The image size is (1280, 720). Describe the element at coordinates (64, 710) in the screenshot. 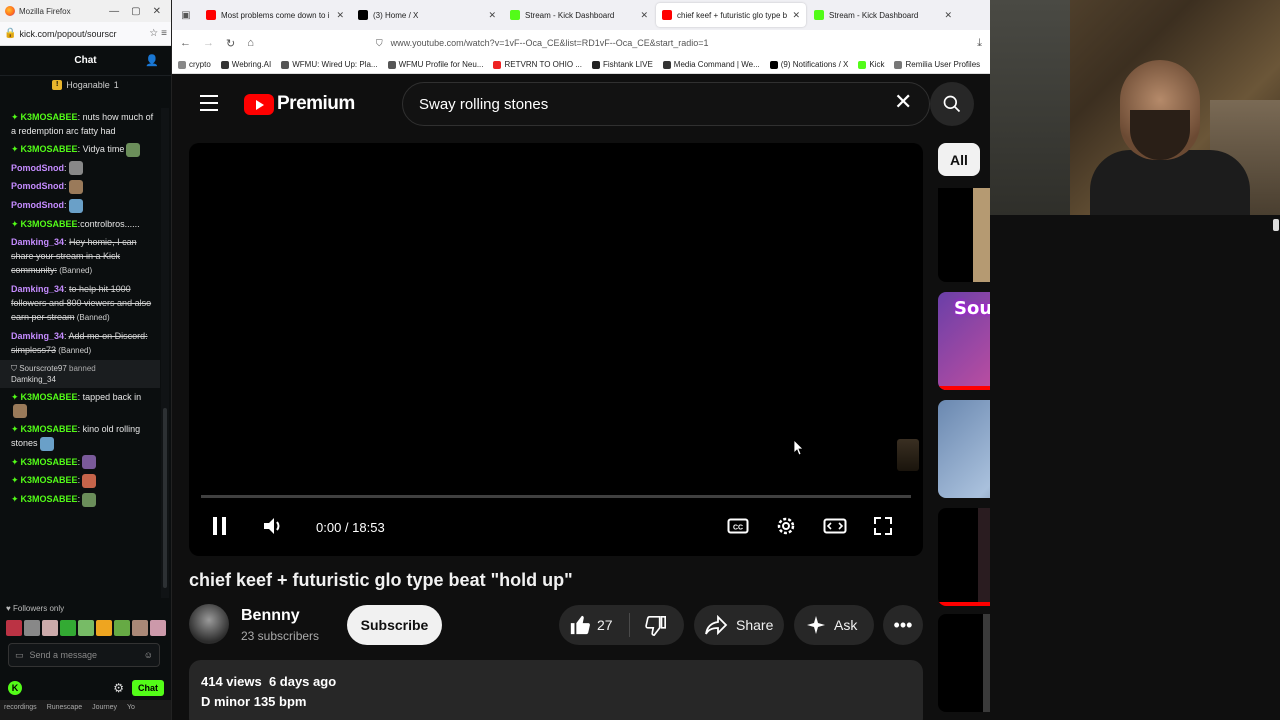

I see `taskbar-item: Runescape` at that location.